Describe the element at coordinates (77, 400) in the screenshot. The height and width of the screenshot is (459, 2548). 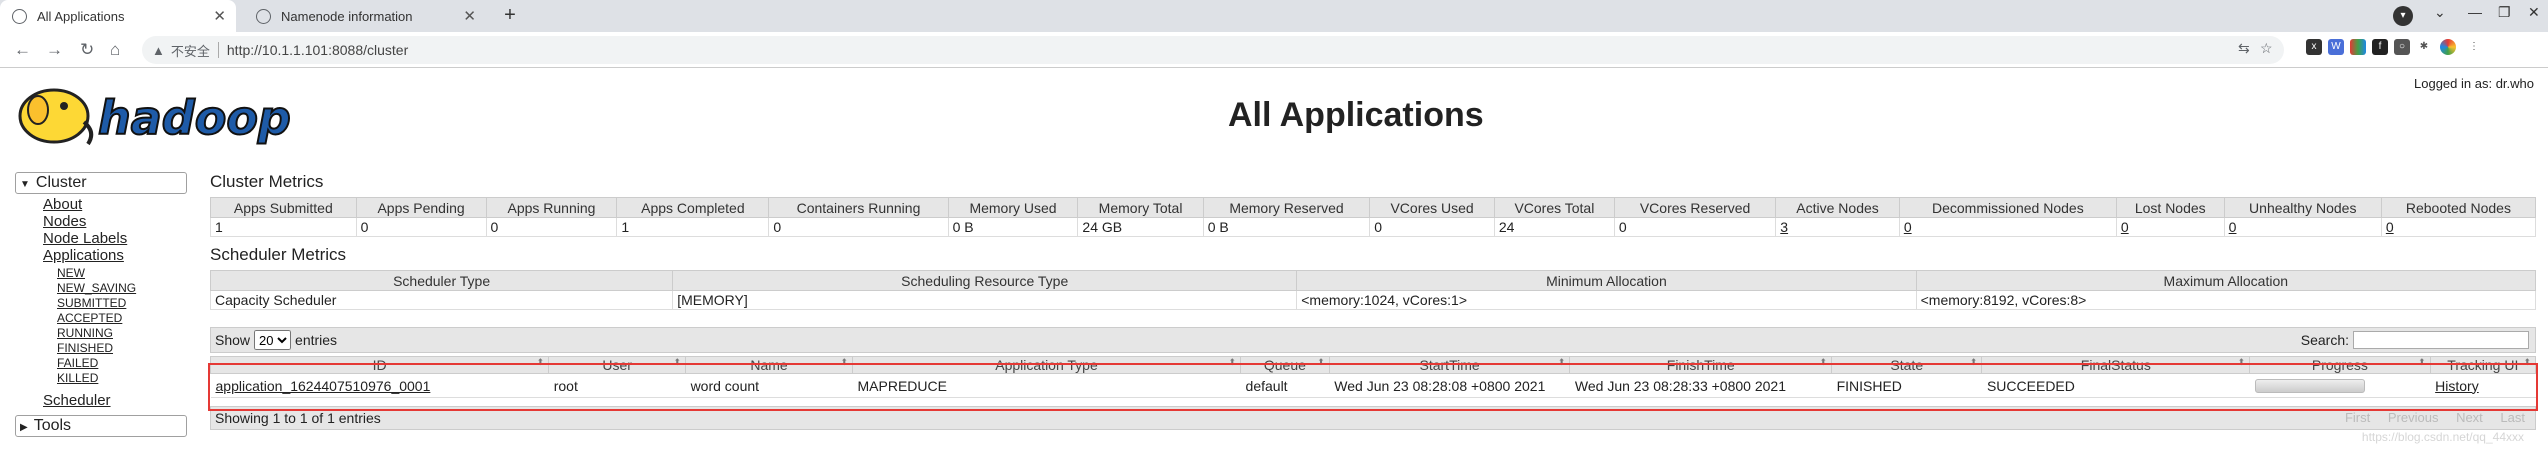
I see `sidebar-link-scheduler: Scheduler` at that location.